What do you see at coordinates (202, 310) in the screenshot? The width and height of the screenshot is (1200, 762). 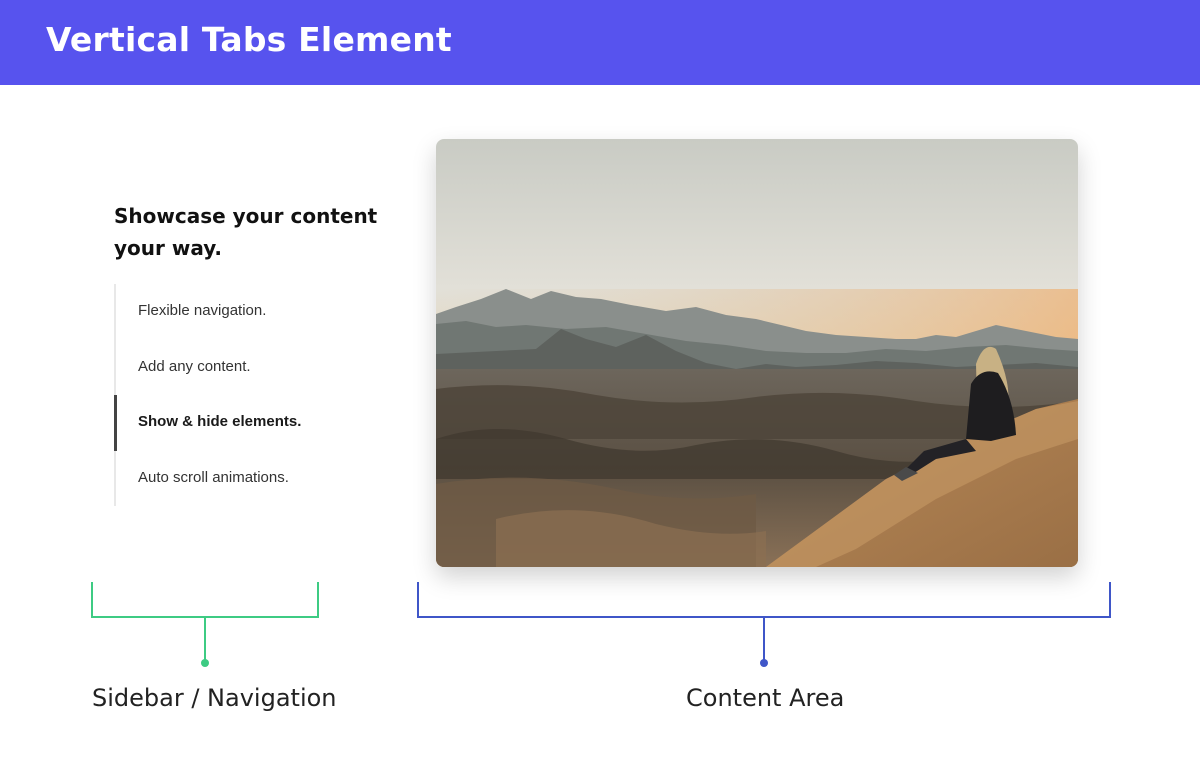 I see `tab-label: Flexible navigation.` at bounding box center [202, 310].